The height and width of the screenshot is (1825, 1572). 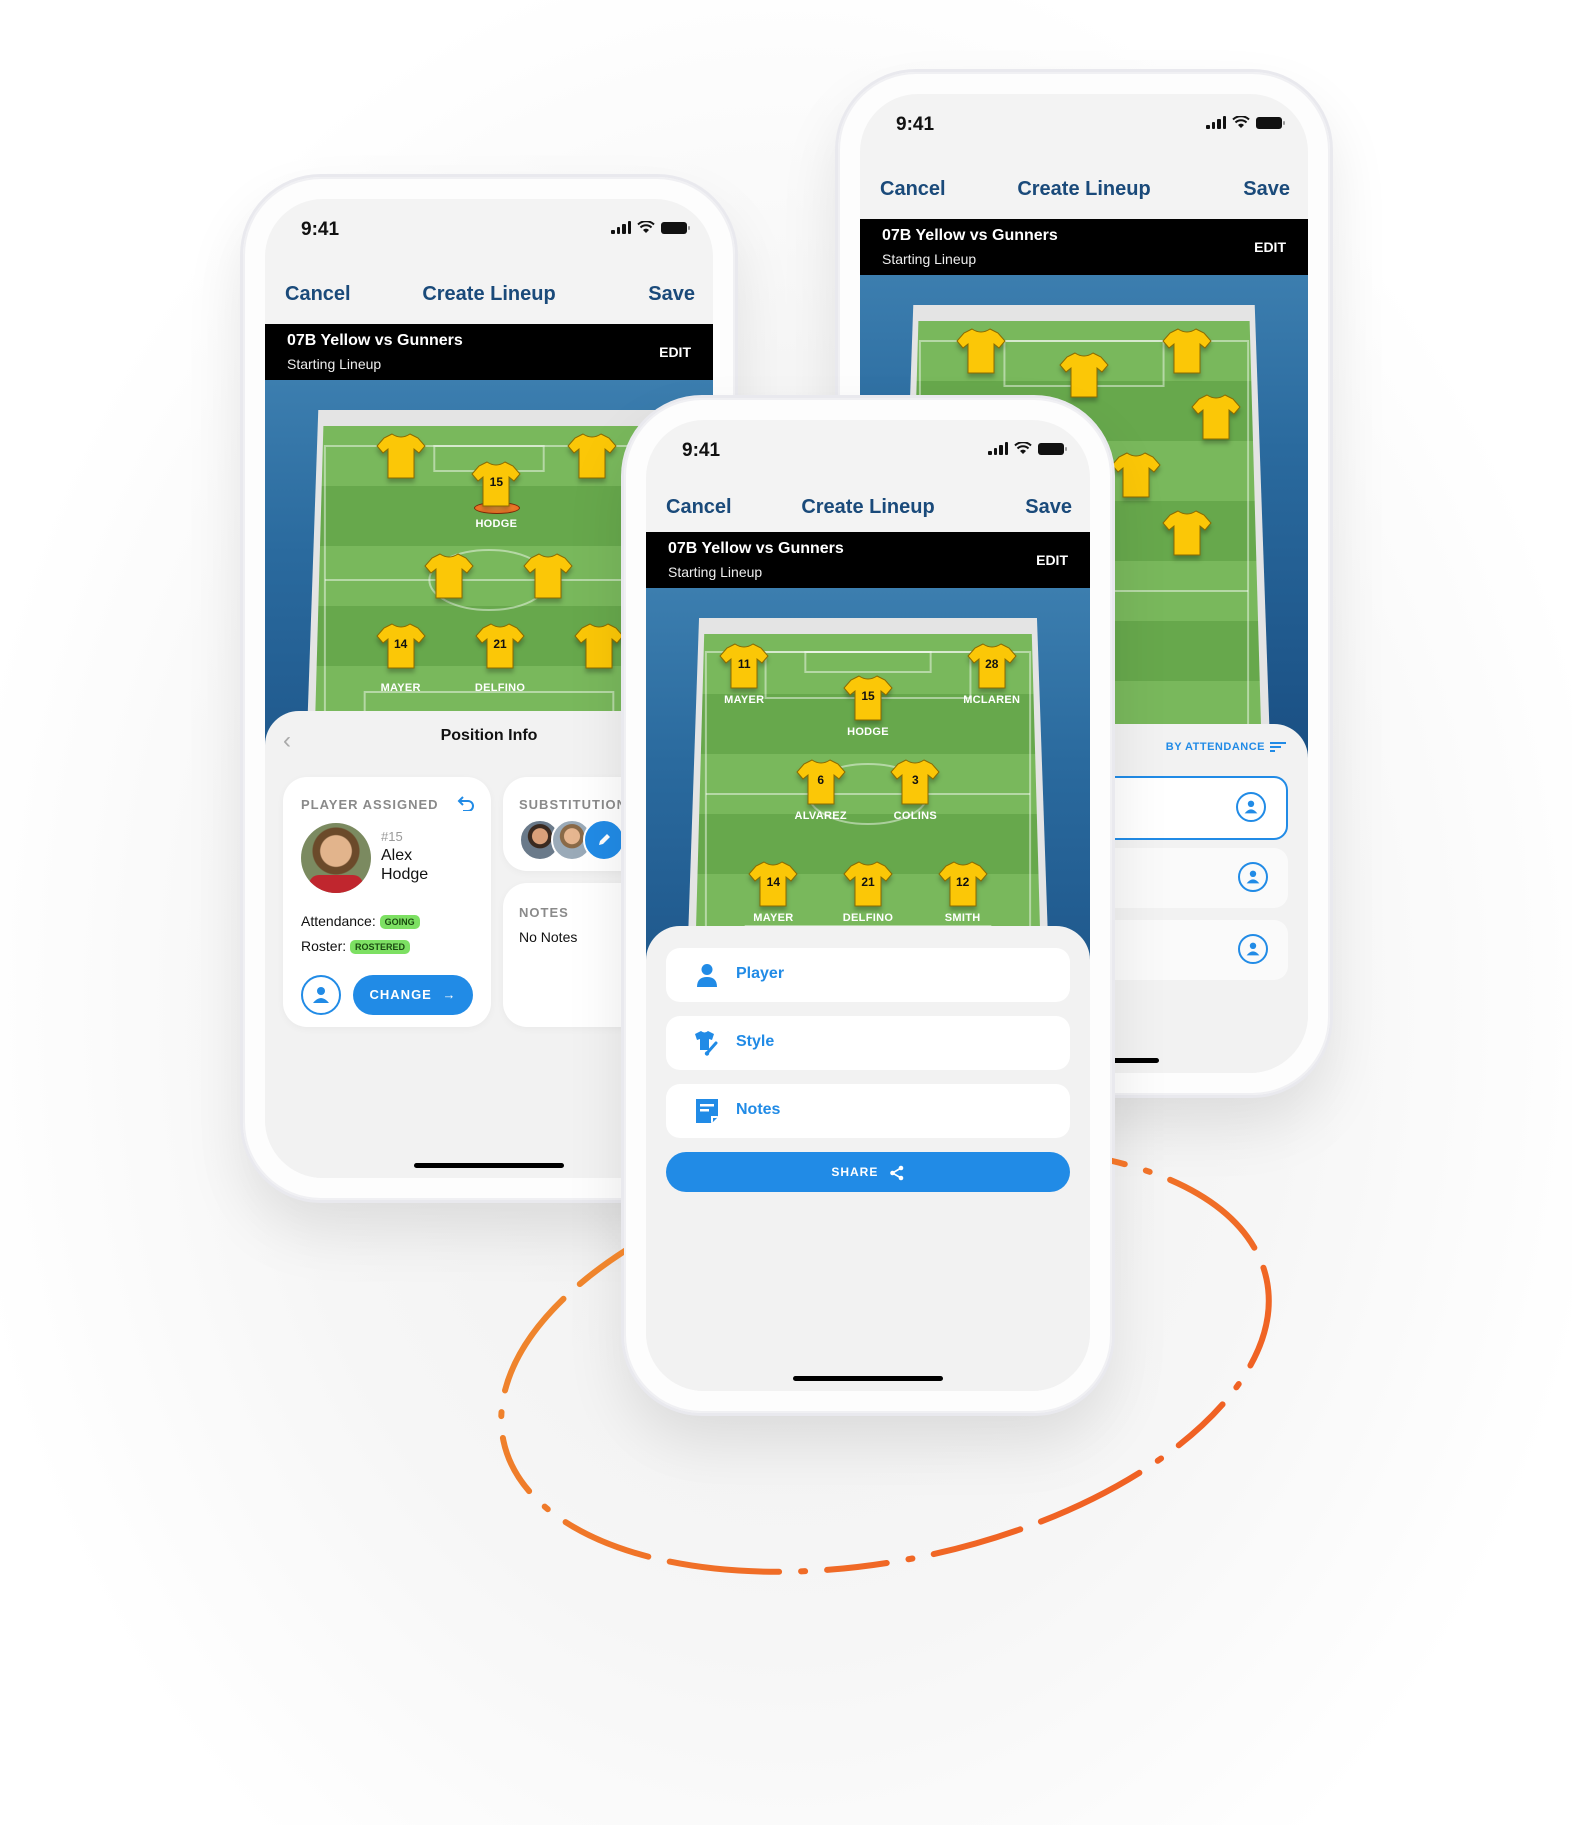 What do you see at coordinates (496, 482) in the screenshot?
I see `player-number: 15` at bounding box center [496, 482].